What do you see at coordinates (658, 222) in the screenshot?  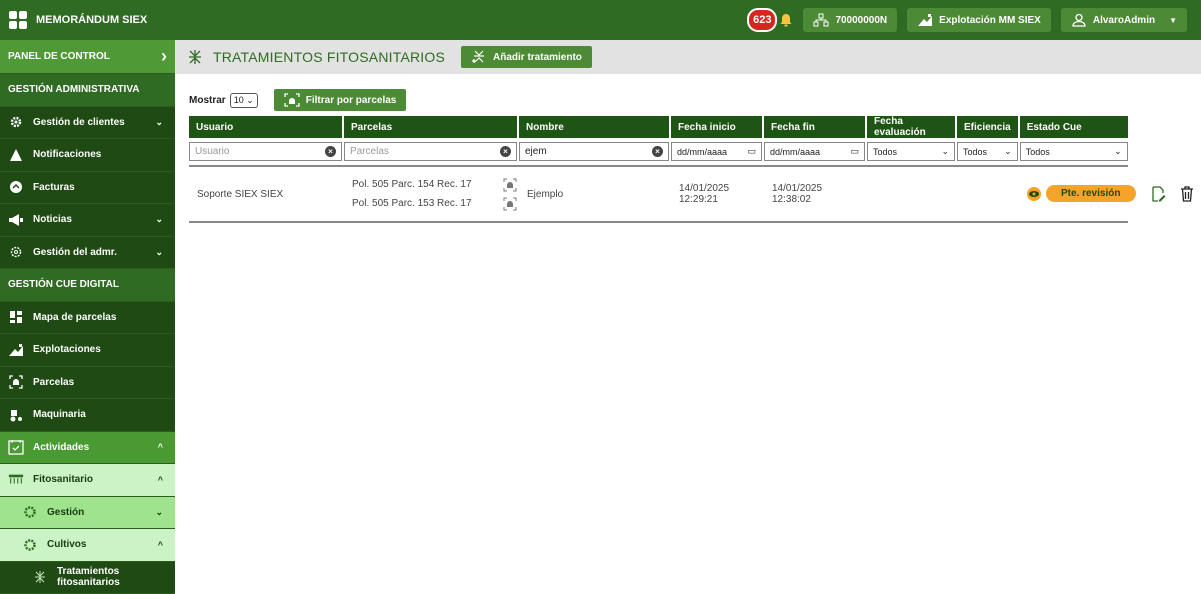 I see `divider` at bounding box center [658, 222].